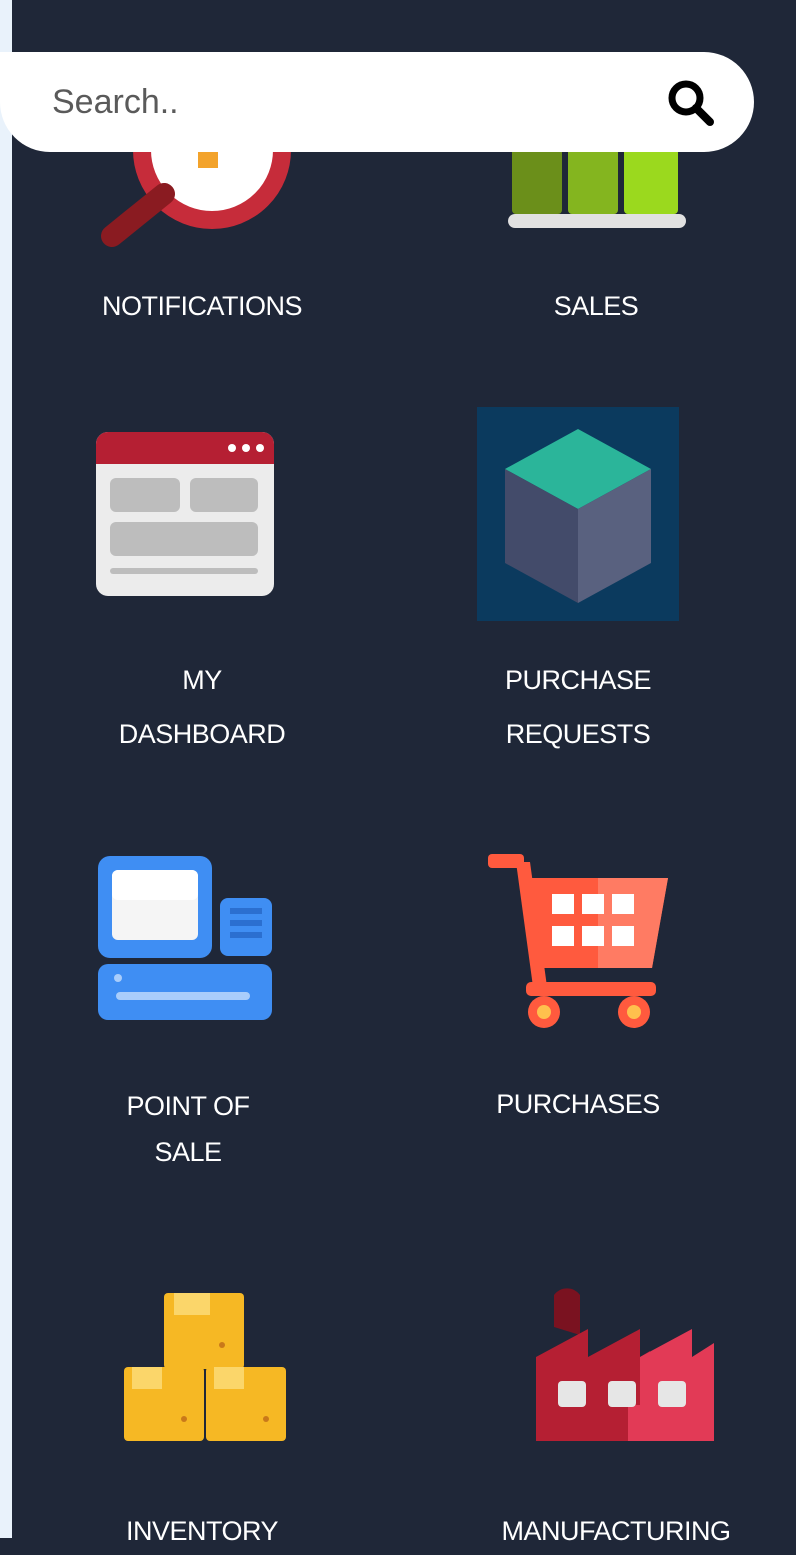 The image size is (796, 1555). I want to click on app-tile-purchase-requests: PURCHASE REQUESTS, so click(578, 577).